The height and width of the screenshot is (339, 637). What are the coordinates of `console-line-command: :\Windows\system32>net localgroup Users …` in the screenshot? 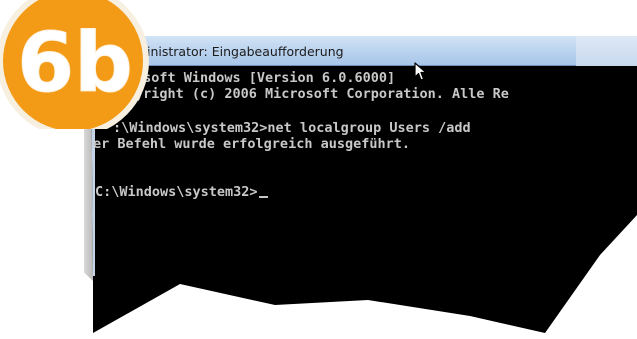 It's located at (292, 128).